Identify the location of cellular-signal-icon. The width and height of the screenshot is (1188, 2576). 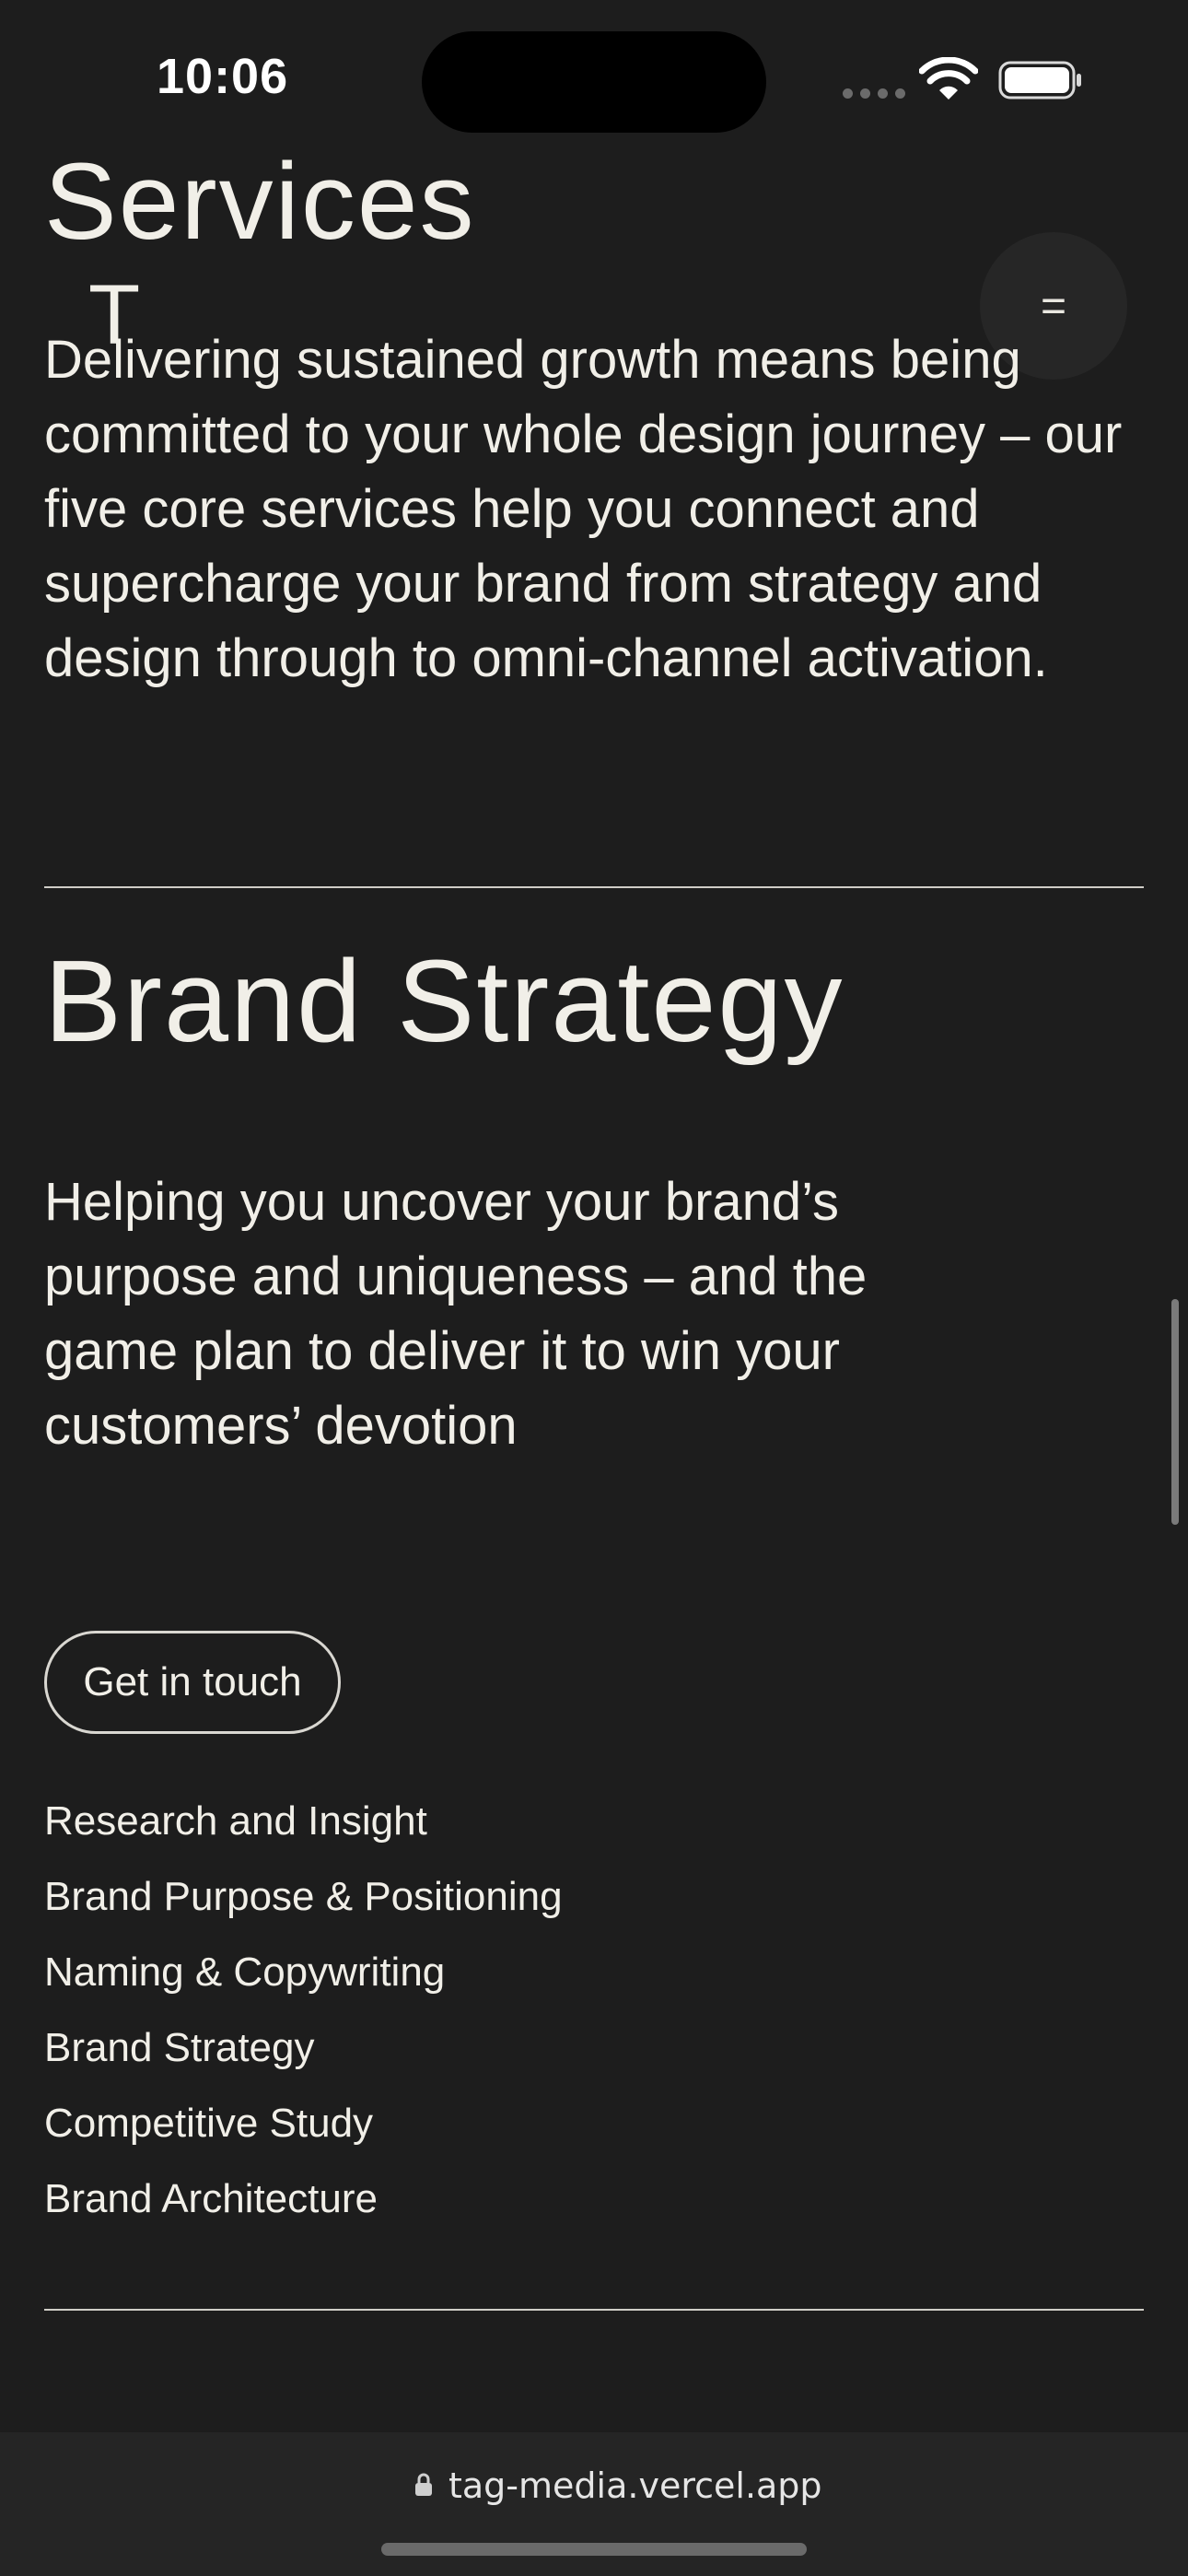
(874, 94).